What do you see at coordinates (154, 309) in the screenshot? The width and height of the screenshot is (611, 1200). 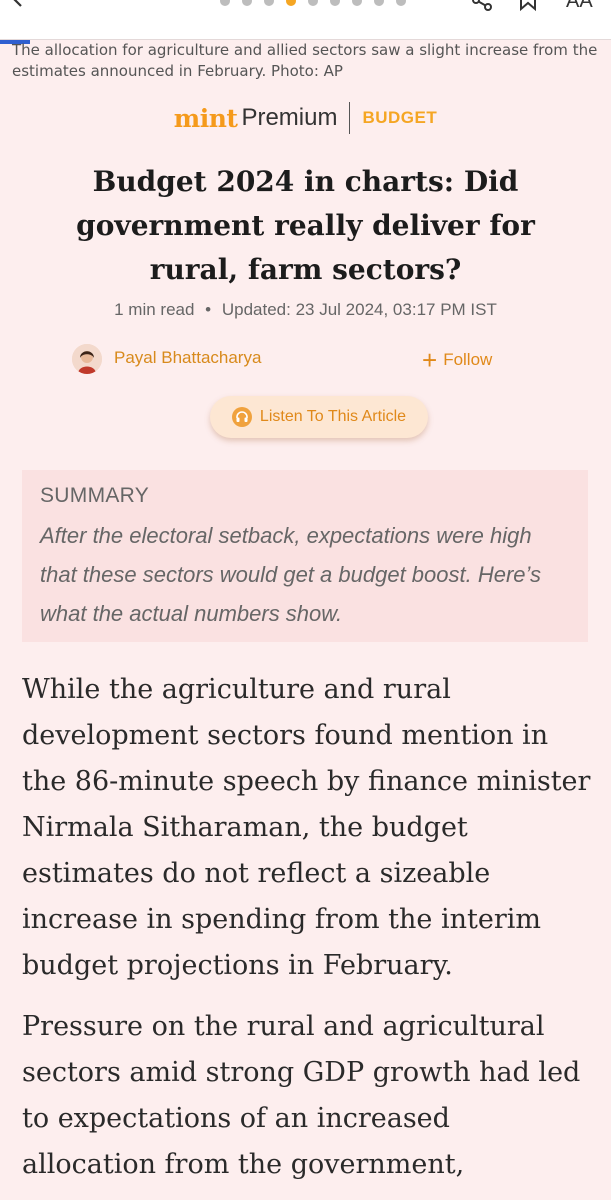 I see `read-time: 1 min read` at bounding box center [154, 309].